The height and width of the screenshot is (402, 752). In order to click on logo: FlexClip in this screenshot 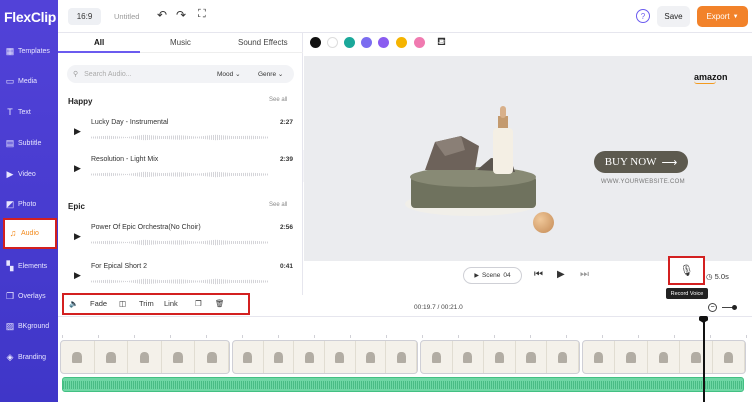, I will do `click(30, 17)`.